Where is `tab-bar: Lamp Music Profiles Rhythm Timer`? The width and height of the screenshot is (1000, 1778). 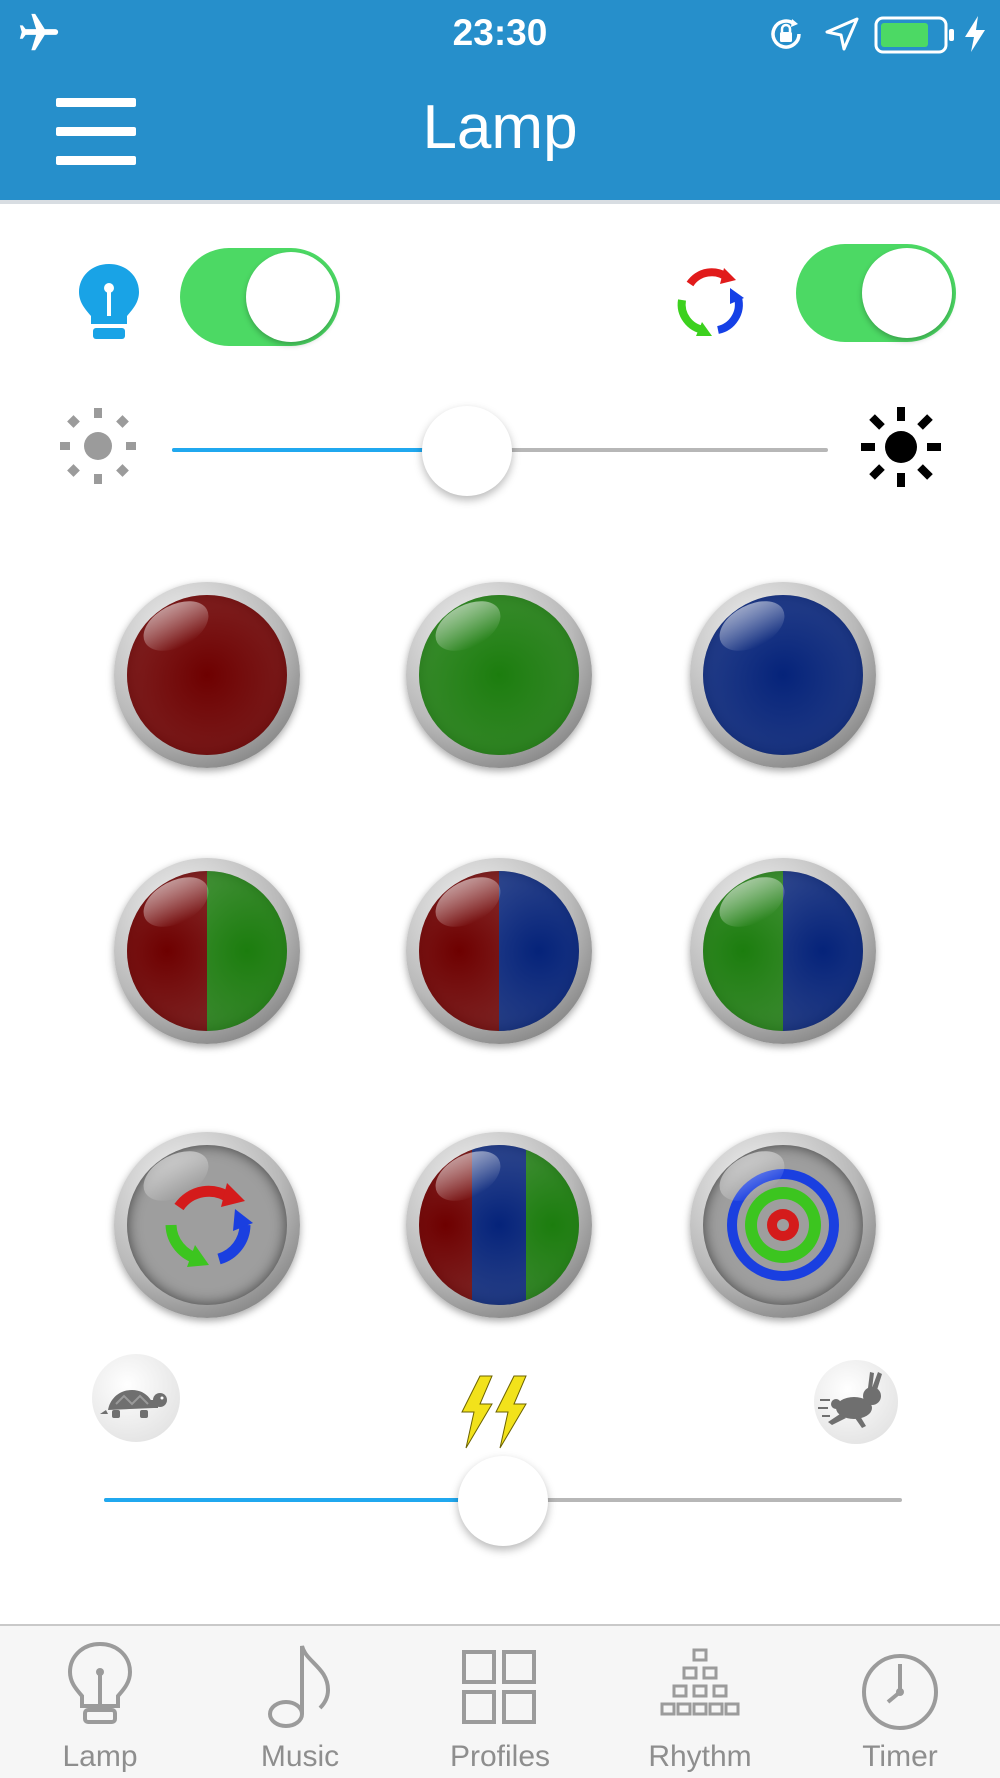
tab-bar: Lamp Music Profiles Rhythm Timer is located at coordinates (500, 1701).